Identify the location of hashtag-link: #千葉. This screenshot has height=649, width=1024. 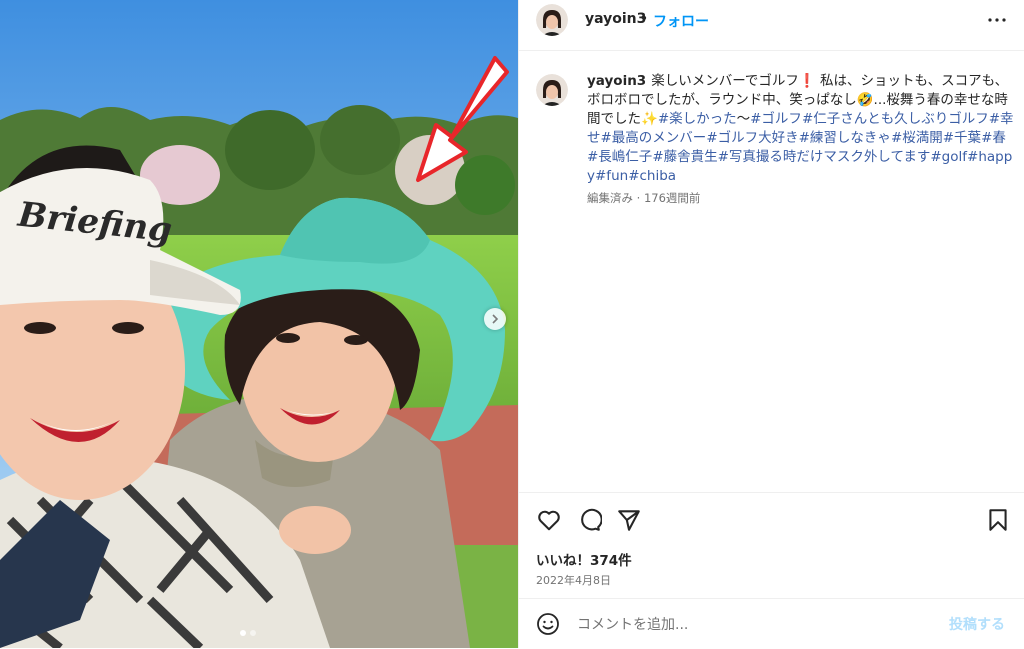
(962, 138).